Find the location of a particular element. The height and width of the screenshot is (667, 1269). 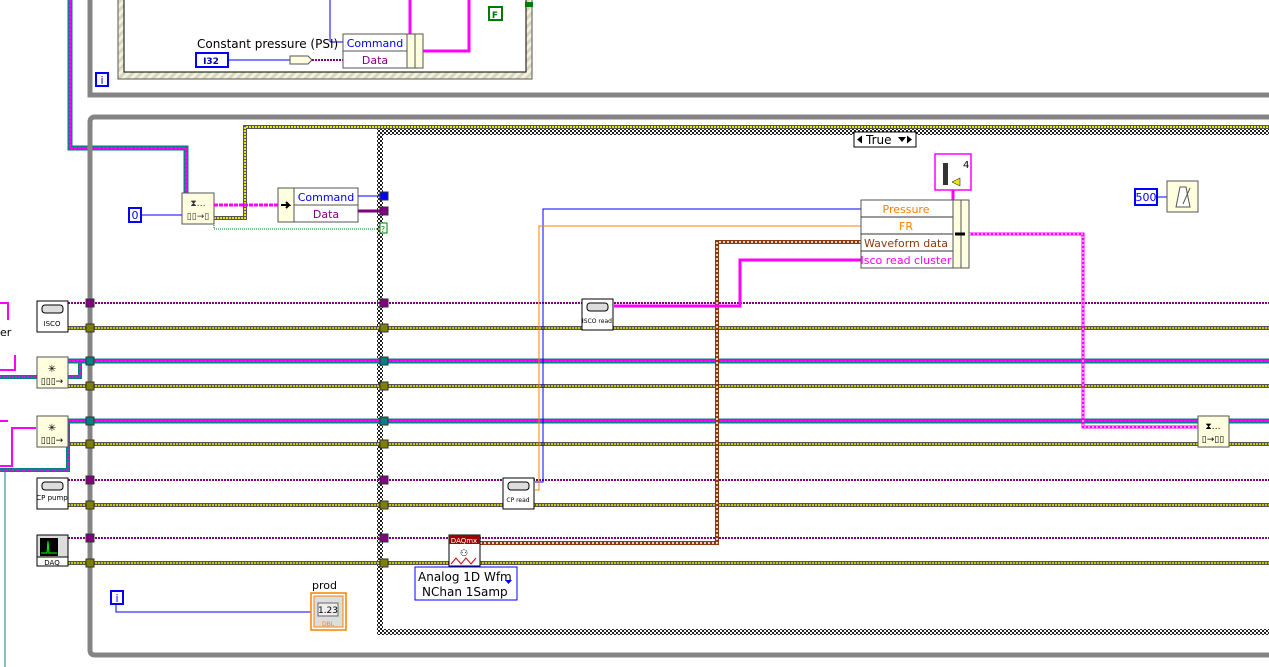

svg-text: 4 is located at coordinates (966, 165).